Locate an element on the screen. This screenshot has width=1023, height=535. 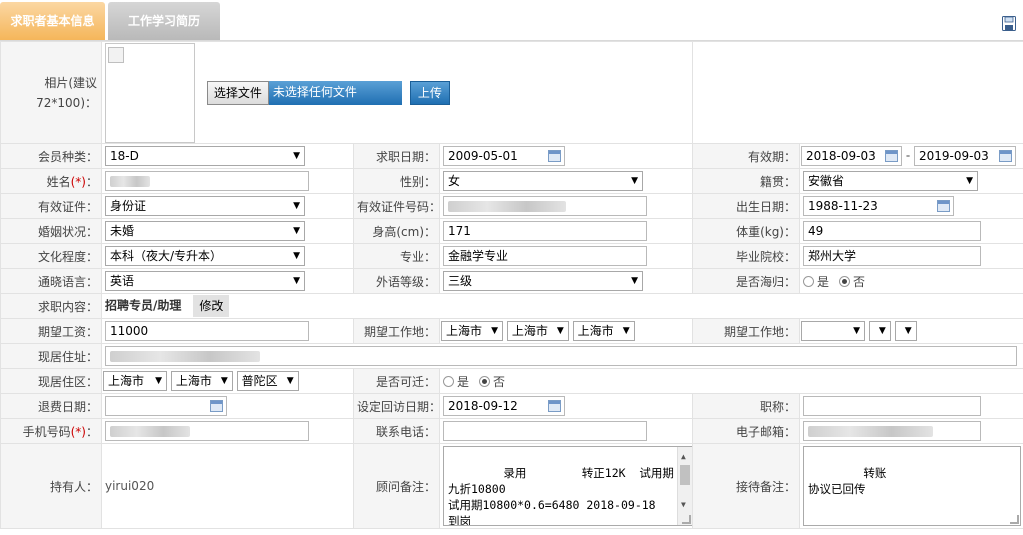
job-title-input is located at coordinates (892, 406).